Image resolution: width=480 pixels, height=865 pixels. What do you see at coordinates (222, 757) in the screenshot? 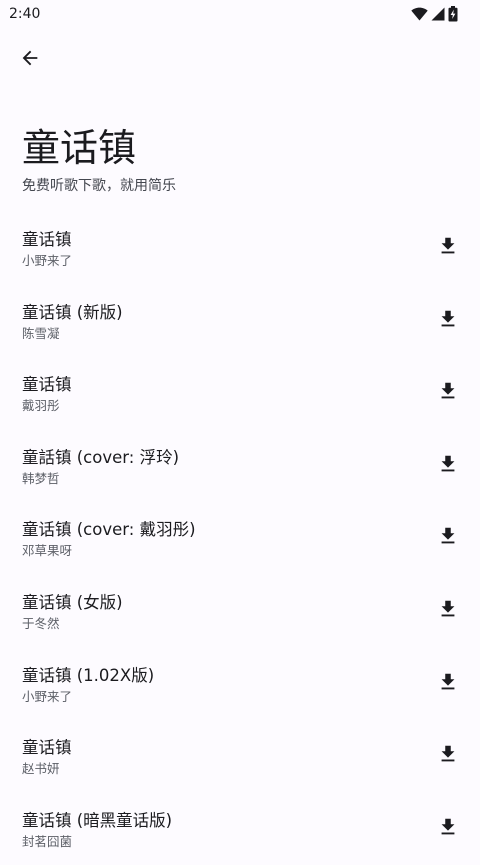
I see `song-text: 童话镇 赵书妍` at bounding box center [222, 757].